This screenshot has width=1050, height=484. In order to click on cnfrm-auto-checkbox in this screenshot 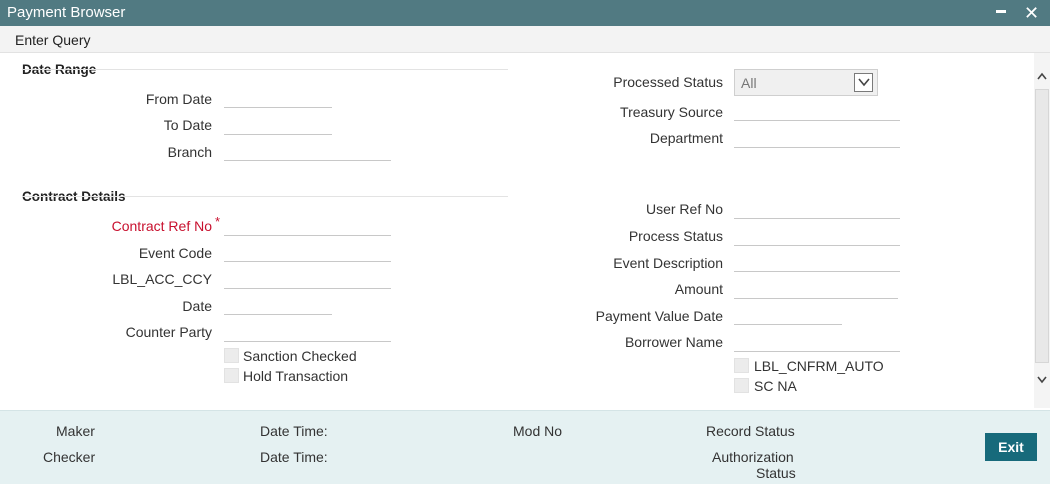, I will do `click(741, 365)`.